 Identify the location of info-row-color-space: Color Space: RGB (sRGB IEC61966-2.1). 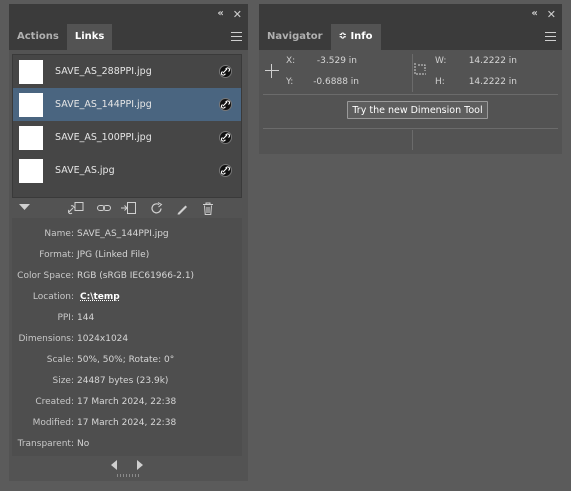
(127, 276).